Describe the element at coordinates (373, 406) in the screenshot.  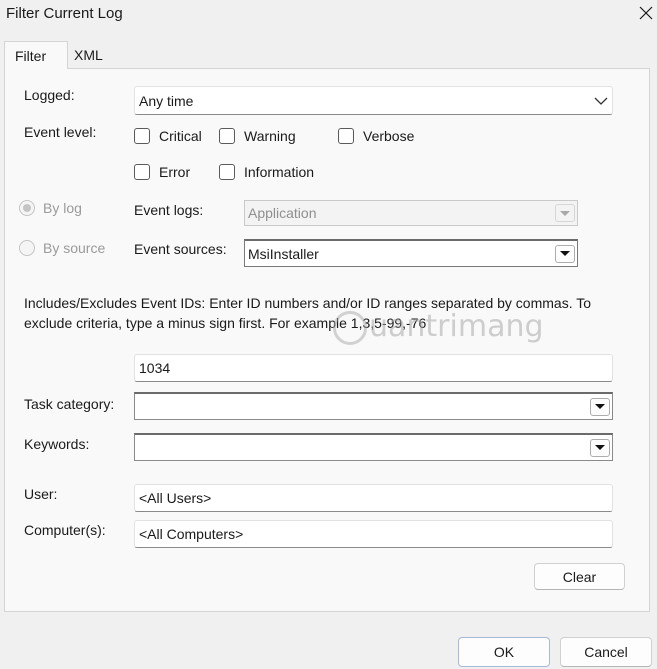
I see `task-category-select` at that location.